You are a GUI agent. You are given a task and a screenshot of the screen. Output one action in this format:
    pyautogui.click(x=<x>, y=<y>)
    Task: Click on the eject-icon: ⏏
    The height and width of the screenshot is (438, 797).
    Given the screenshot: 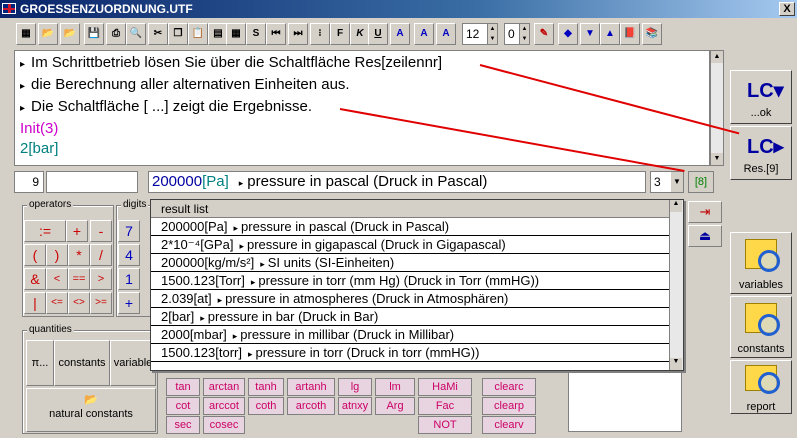 What is the action you would take?
    pyautogui.click(x=705, y=236)
    